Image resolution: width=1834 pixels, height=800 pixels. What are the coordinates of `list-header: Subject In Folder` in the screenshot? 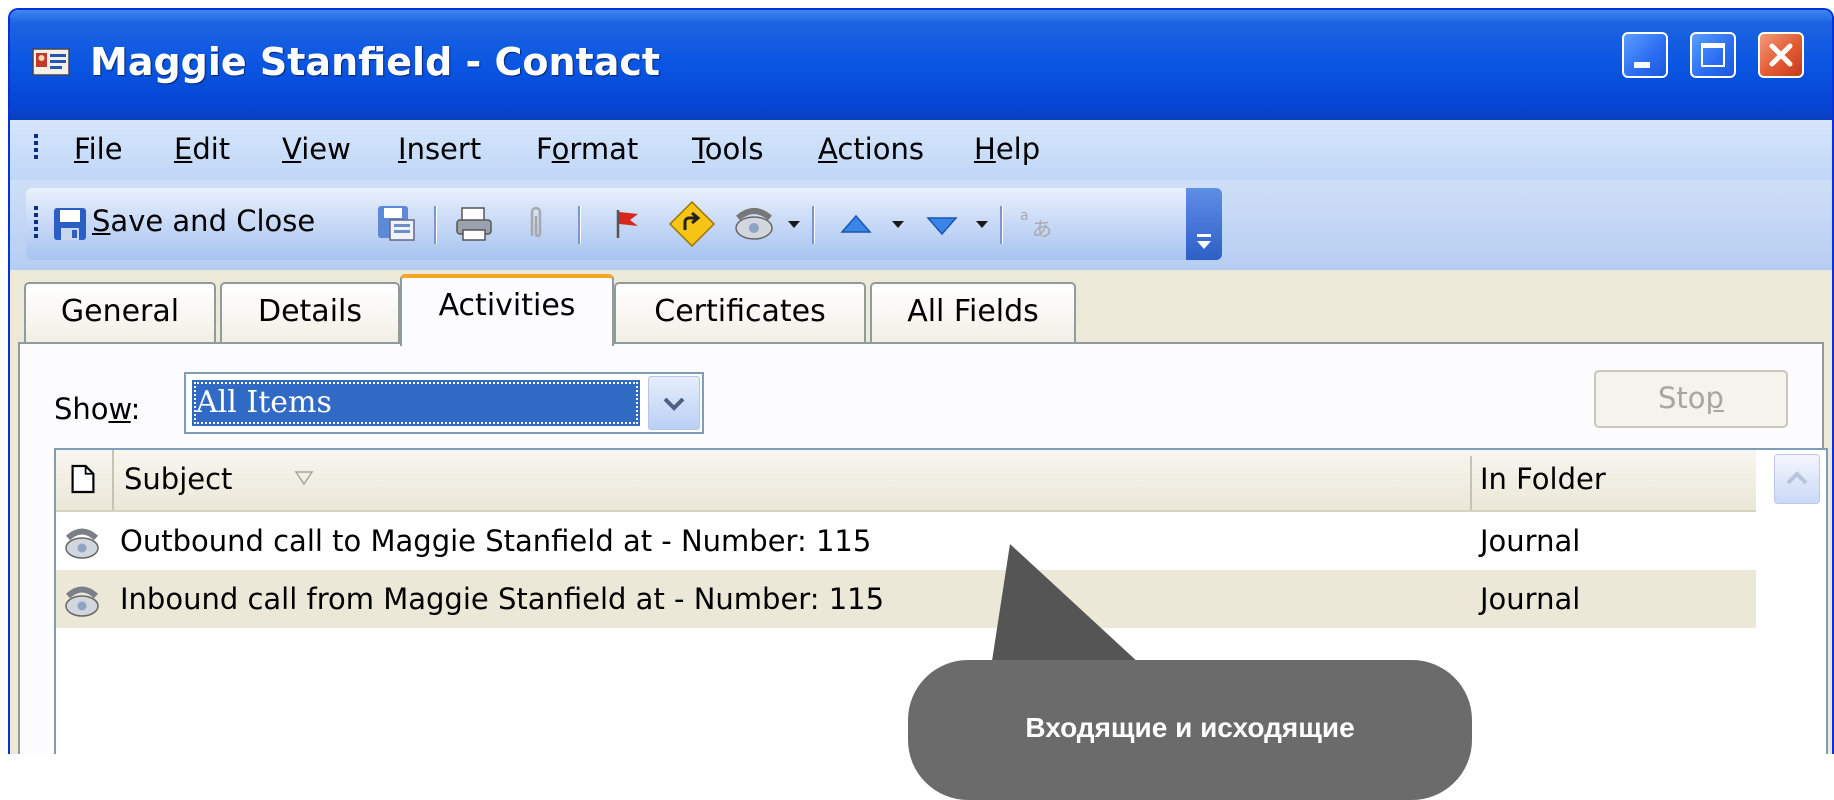 It's located at (906, 481).